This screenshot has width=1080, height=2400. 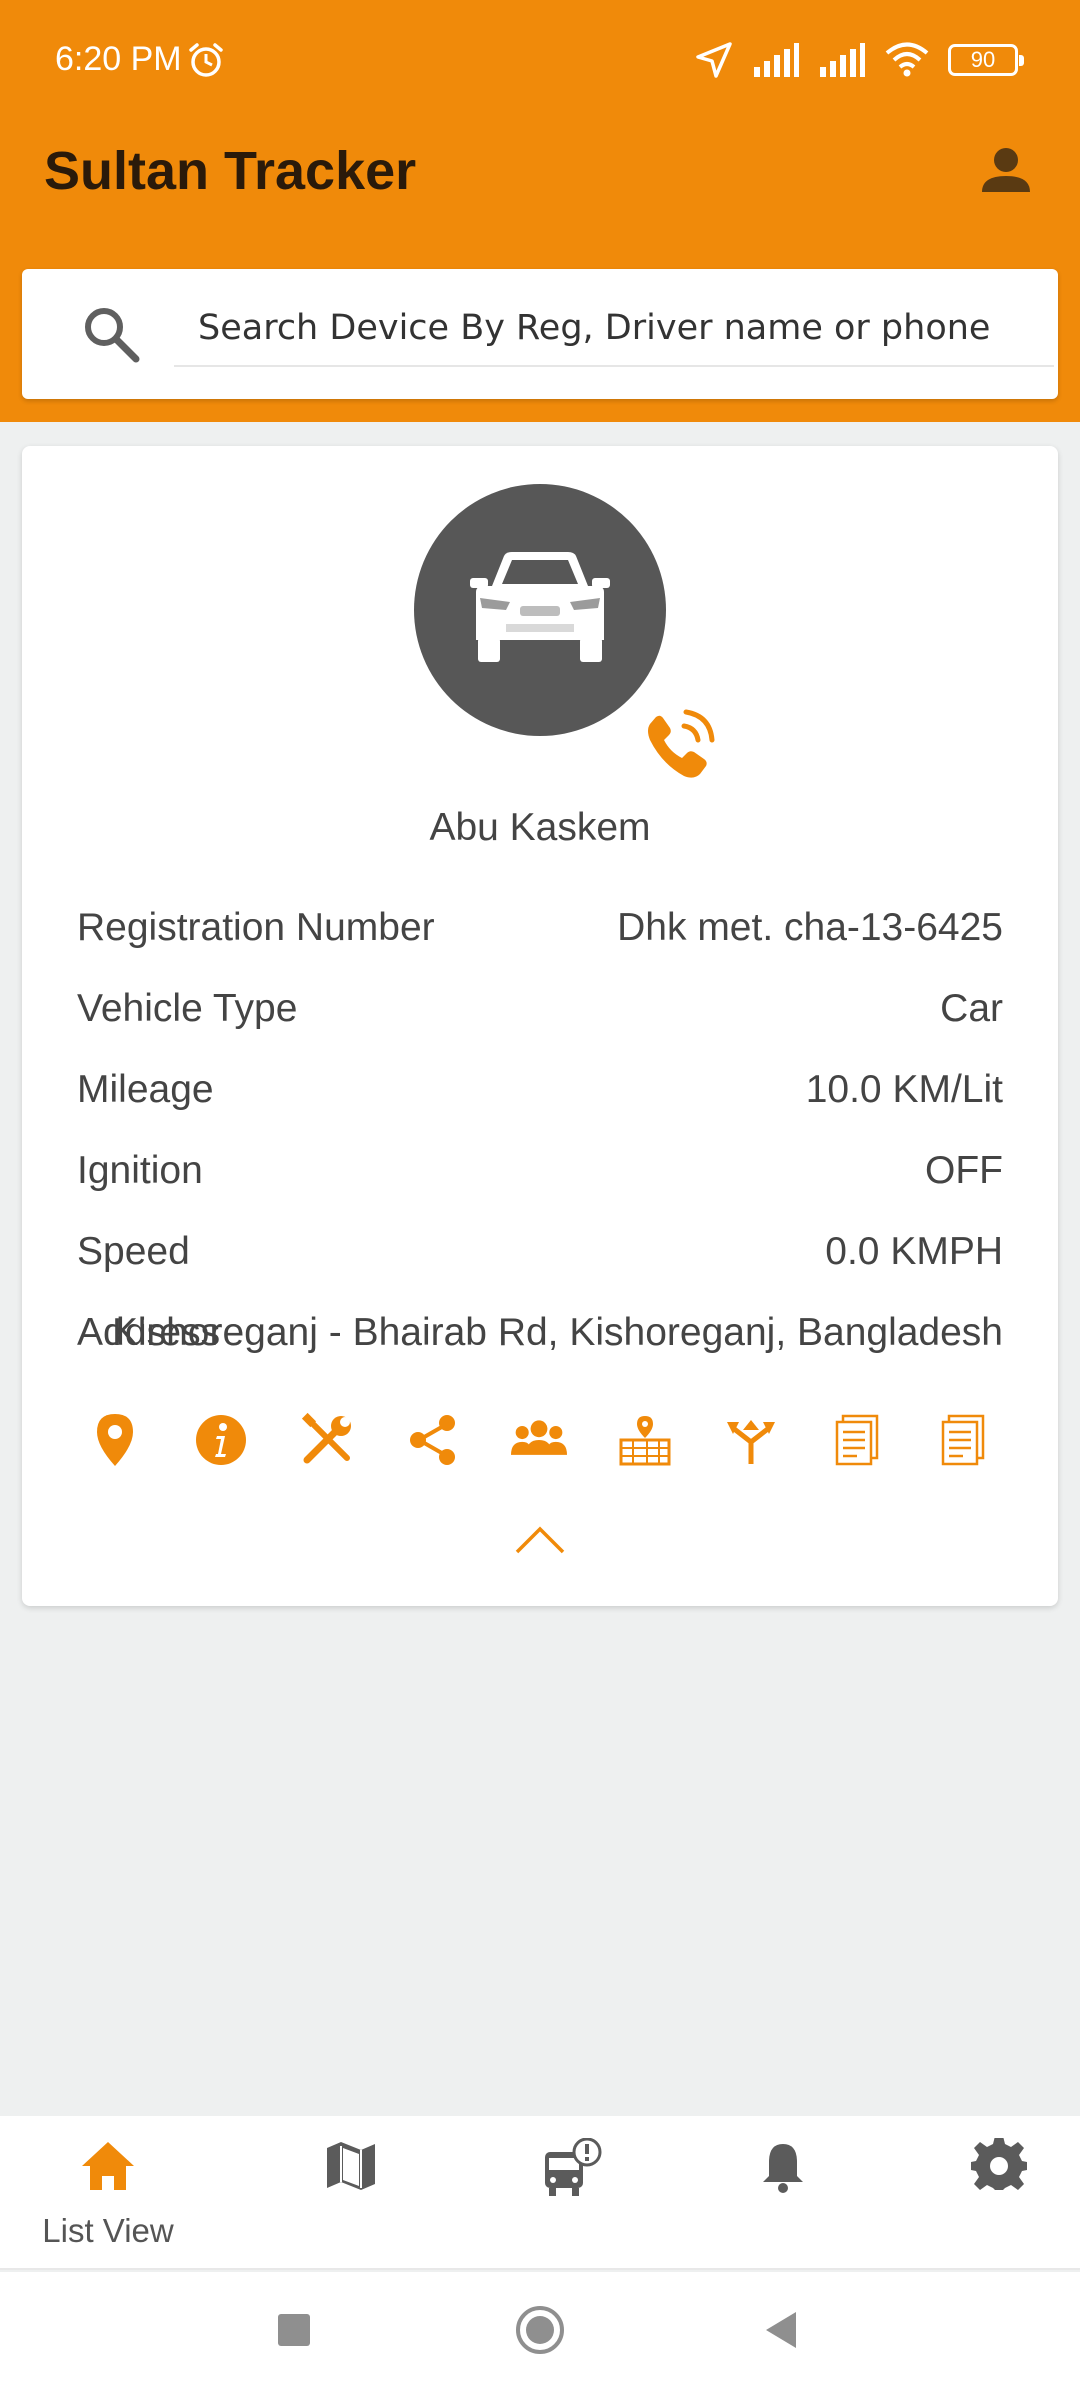 What do you see at coordinates (140, 1170) in the screenshot?
I see `row-label: Ignition` at bounding box center [140, 1170].